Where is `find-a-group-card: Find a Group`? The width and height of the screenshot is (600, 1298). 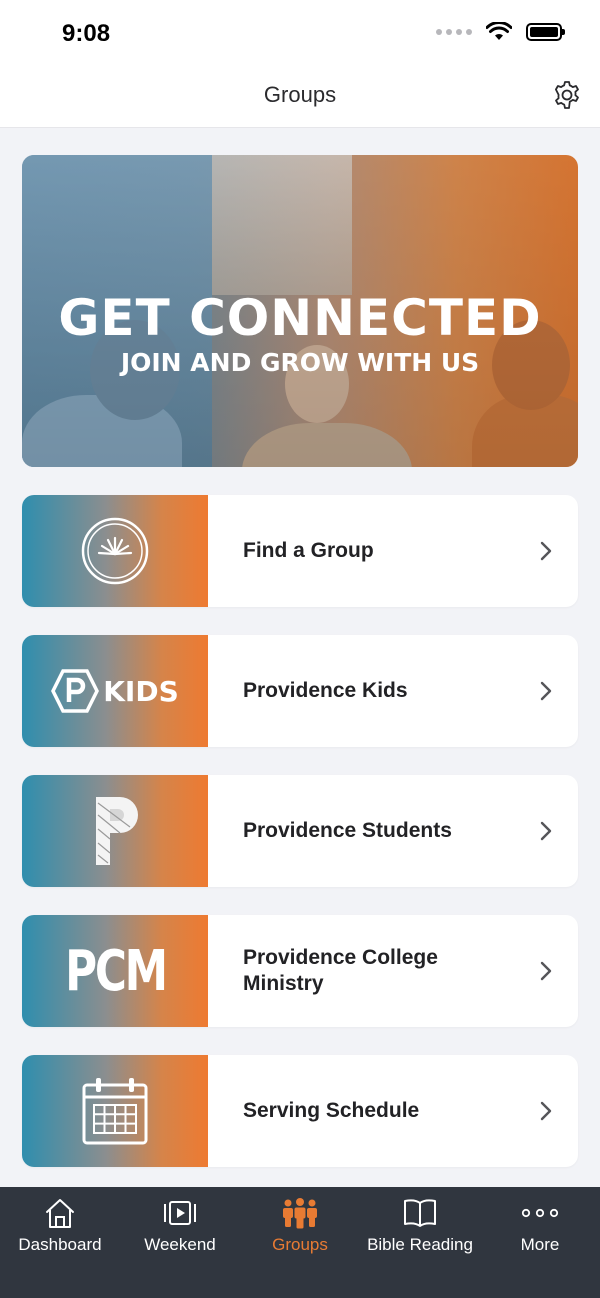
find-a-group-card: Find a Group is located at coordinates (300, 551).